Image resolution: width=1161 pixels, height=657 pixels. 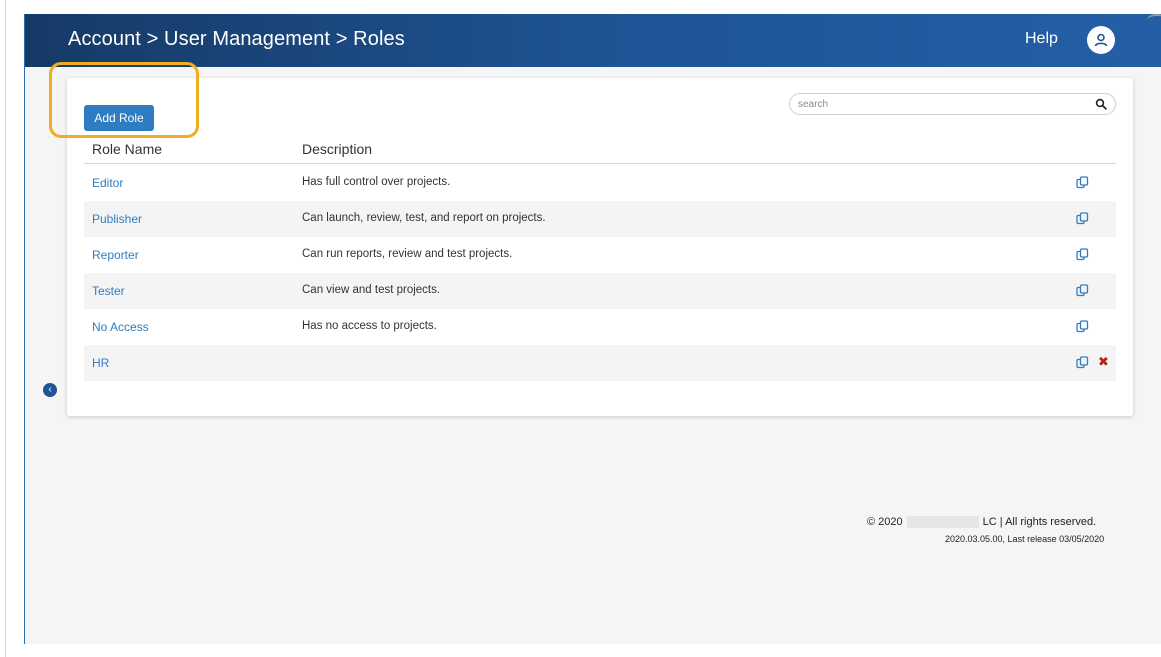 I want to click on delete-icon: ✖, so click(x=1104, y=361).